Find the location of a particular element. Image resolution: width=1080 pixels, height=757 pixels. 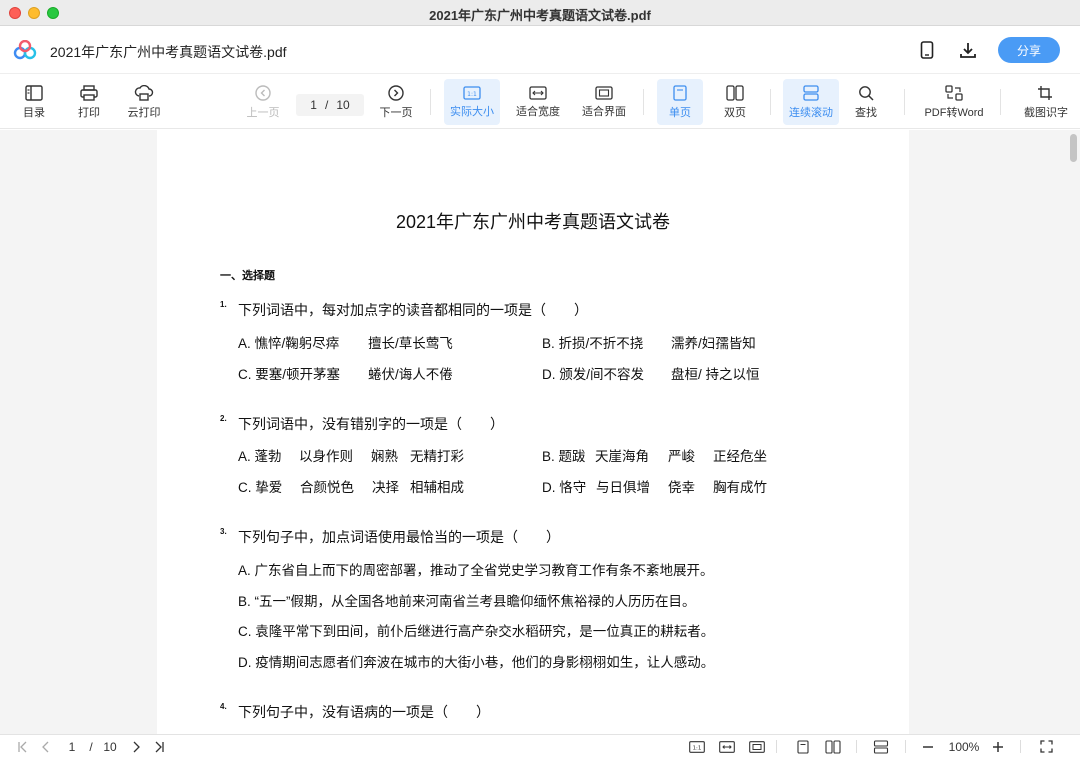

find-button: 查找 is located at coordinates (866, 102).